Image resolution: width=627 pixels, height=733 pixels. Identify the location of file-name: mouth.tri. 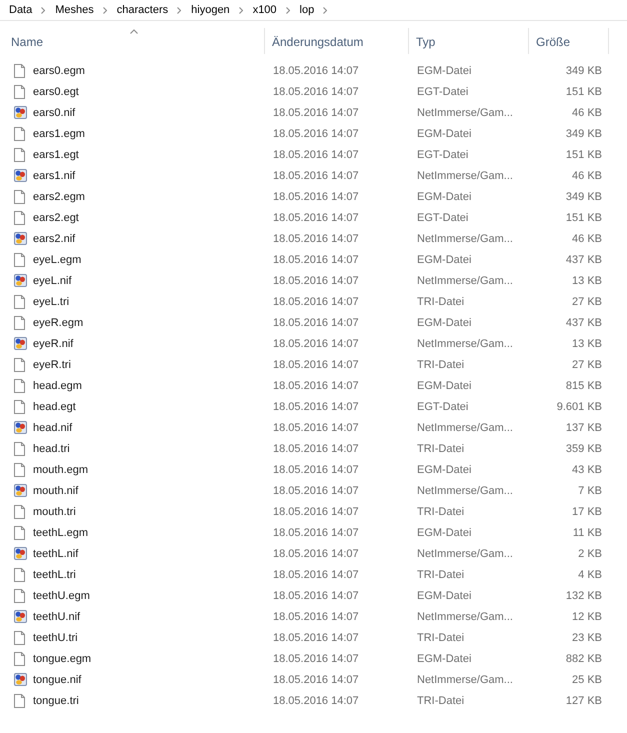
(54, 512).